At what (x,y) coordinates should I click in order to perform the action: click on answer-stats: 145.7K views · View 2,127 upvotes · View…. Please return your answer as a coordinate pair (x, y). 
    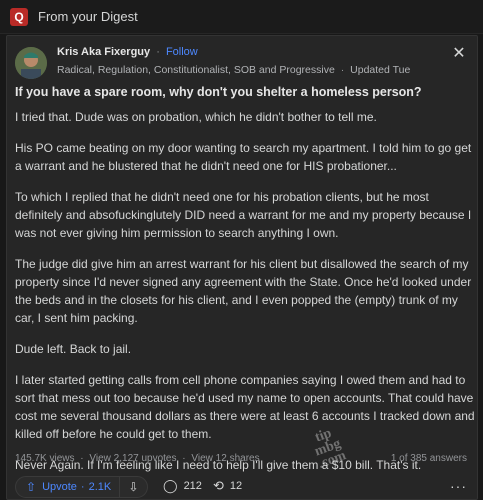
    Looking at the image, I should click on (137, 458).